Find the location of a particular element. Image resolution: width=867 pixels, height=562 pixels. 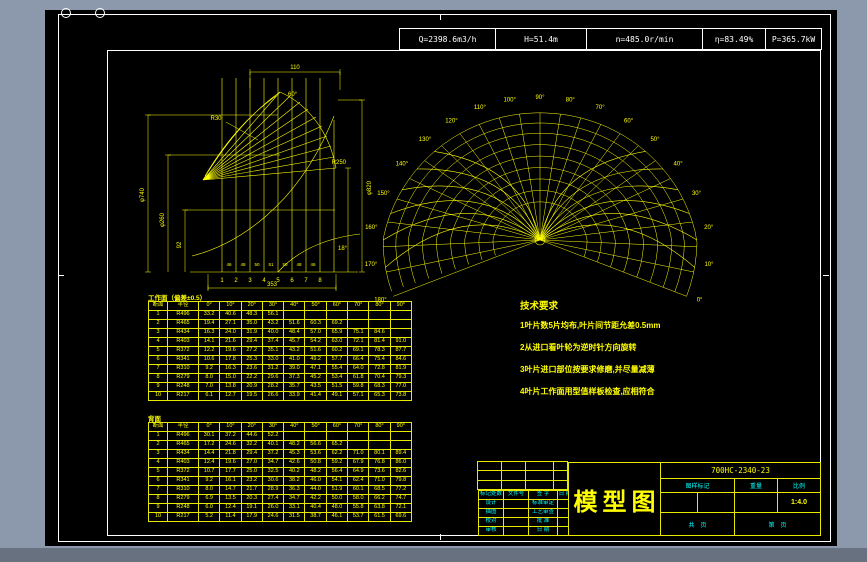

table-row: 2 R465 19.4 27.1 35.0 43.2 51.6 60.3 69.2 is located at coordinates (280, 324).